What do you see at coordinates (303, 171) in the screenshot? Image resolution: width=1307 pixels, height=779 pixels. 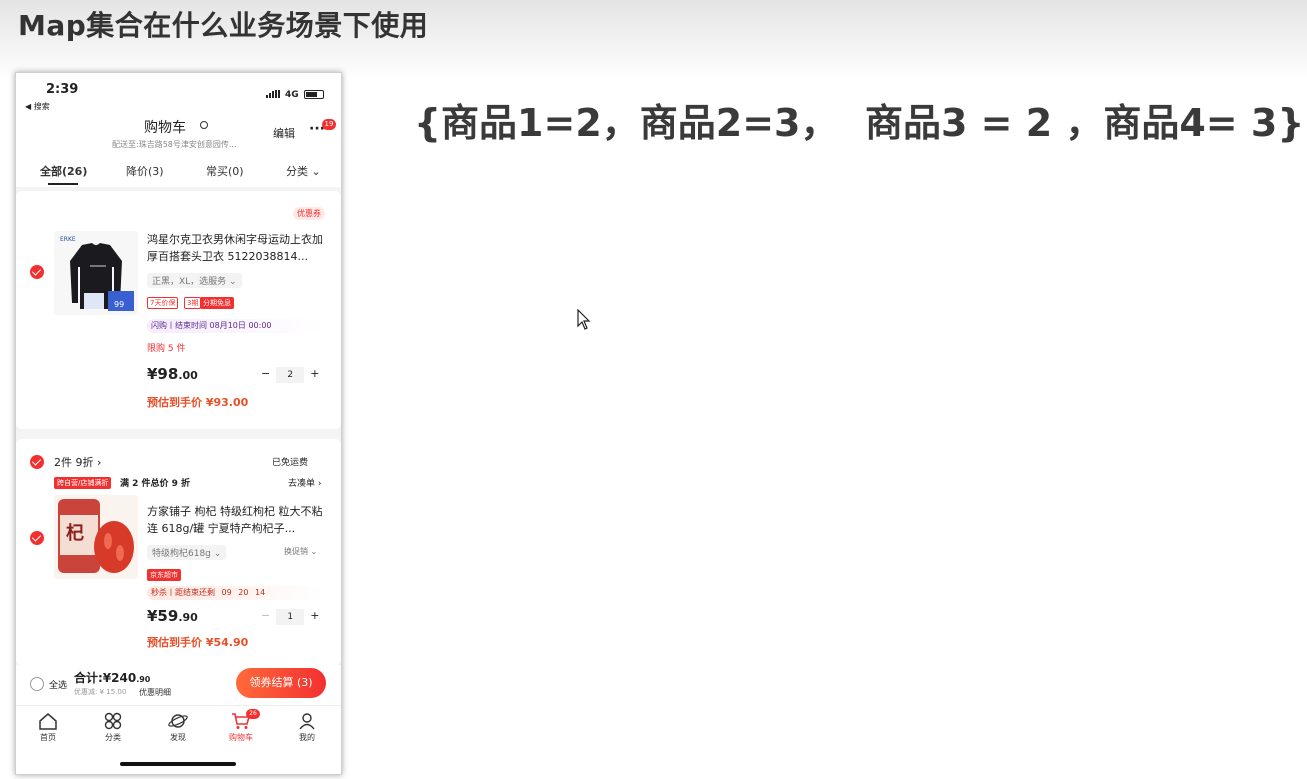 I see `tab-category: 分类 ⌄` at bounding box center [303, 171].